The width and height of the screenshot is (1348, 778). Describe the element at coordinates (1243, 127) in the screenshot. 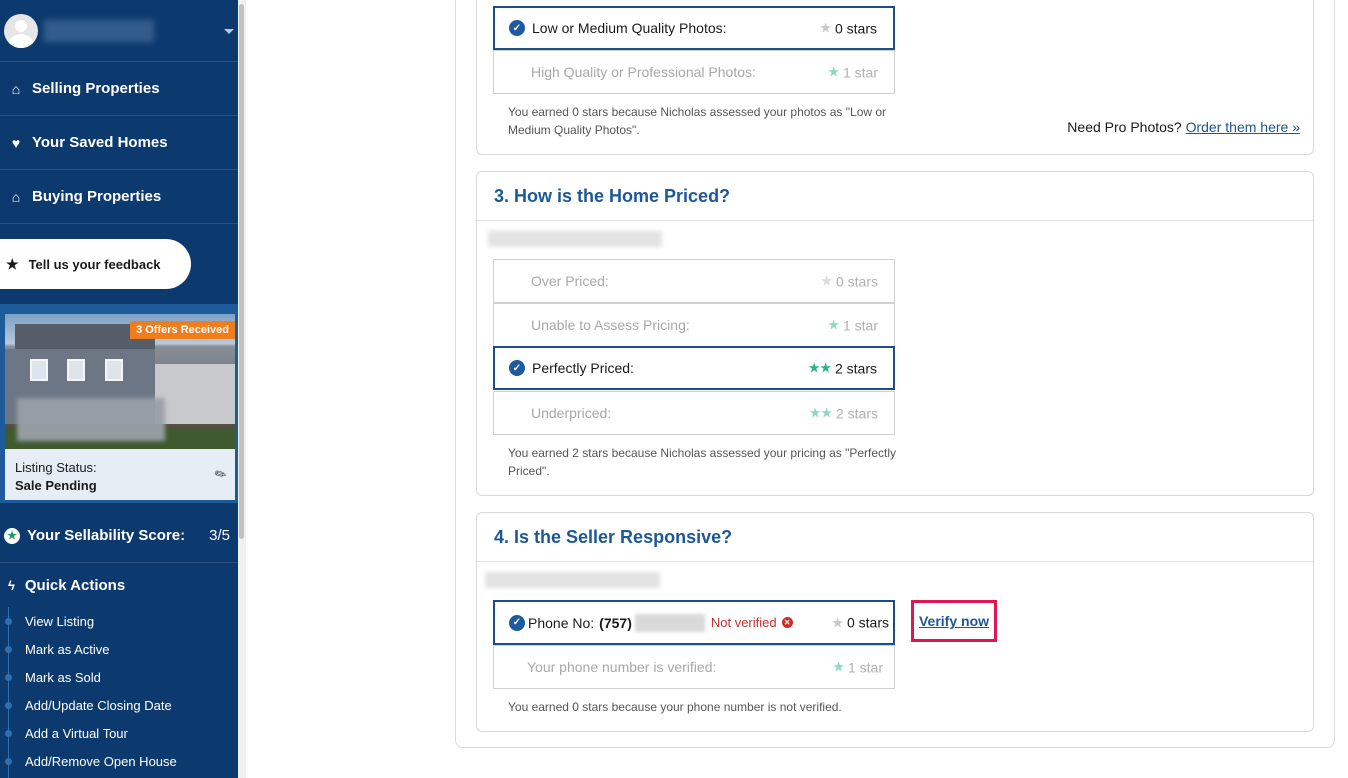

I see `order-photos-link: Order them here »` at that location.